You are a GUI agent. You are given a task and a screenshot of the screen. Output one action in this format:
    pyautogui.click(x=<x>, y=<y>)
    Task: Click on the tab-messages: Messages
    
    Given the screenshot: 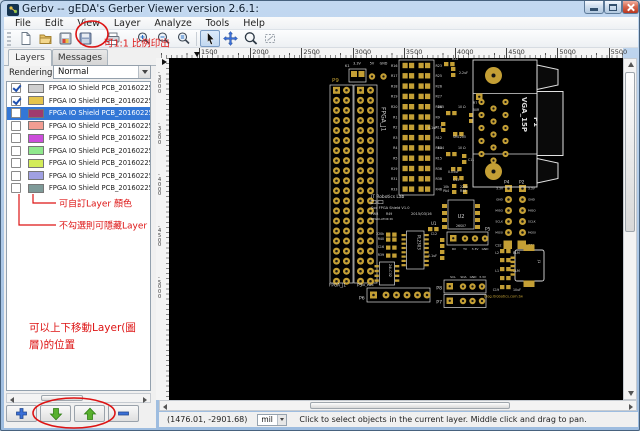 What is the action you would take?
    pyautogui.click(x=80, y=57)
    